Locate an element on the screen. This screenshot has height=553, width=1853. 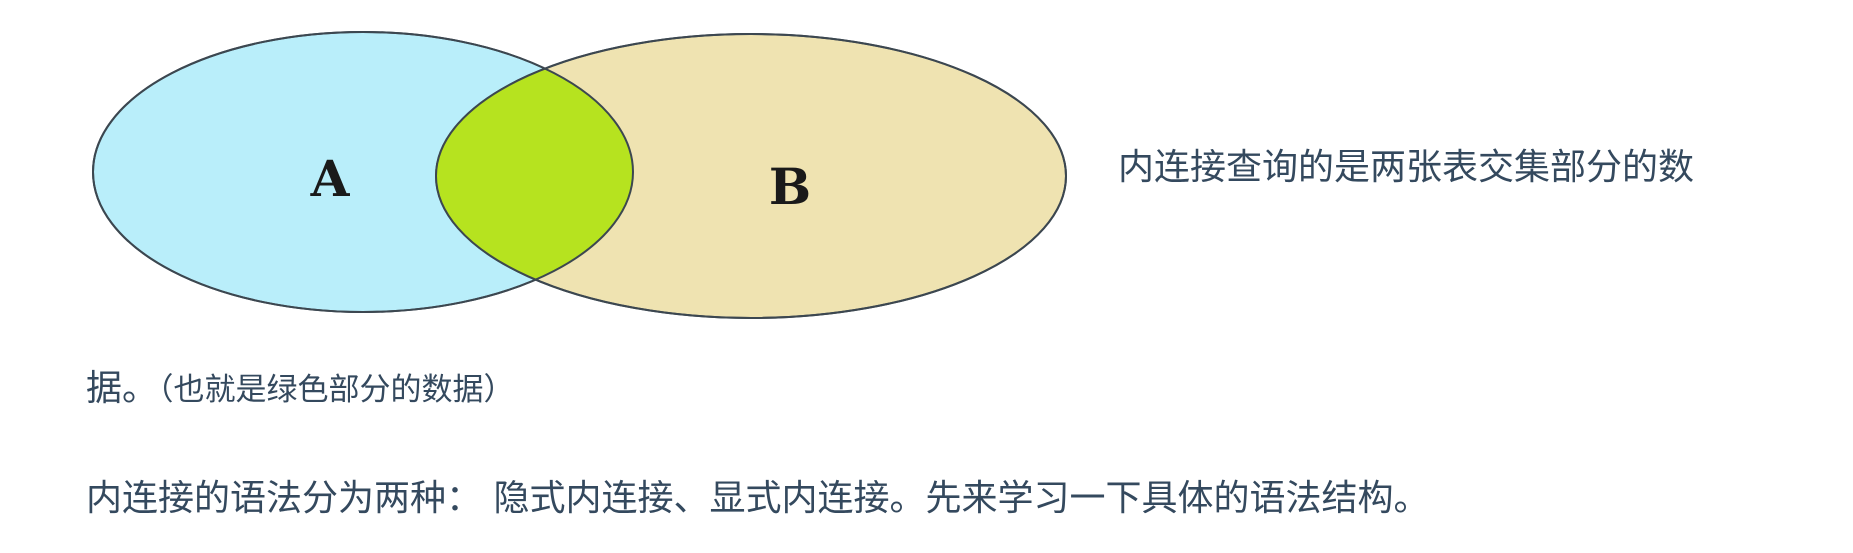
set-a-label: A is located at coordinates (330, 178).